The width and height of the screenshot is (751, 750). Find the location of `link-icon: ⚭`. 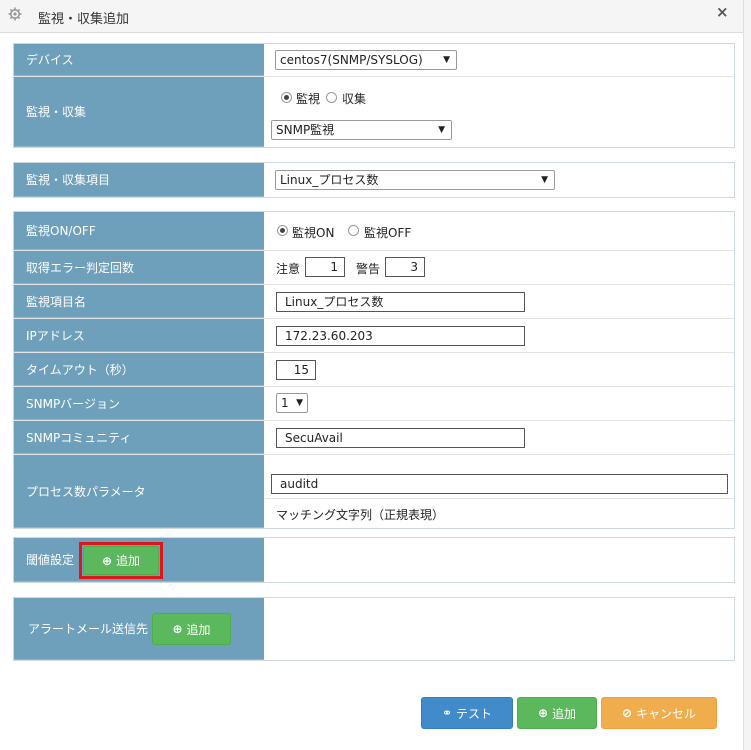

link-icon: ⚭ is located at coordinates (447, 713).